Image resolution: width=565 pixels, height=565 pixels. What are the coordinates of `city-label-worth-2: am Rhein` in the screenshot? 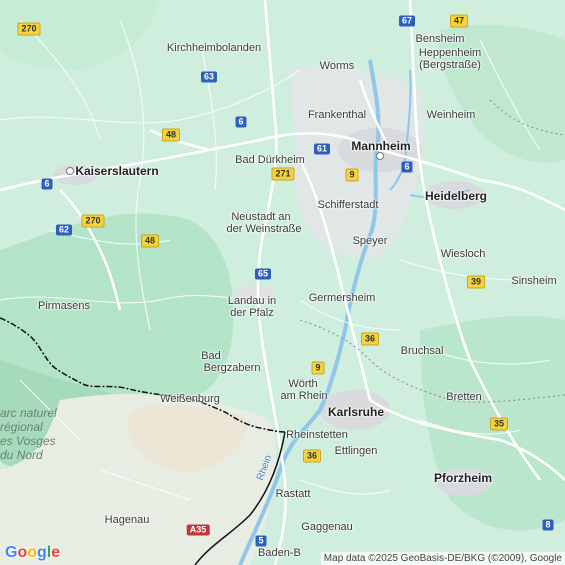 It's located at (304, 396).